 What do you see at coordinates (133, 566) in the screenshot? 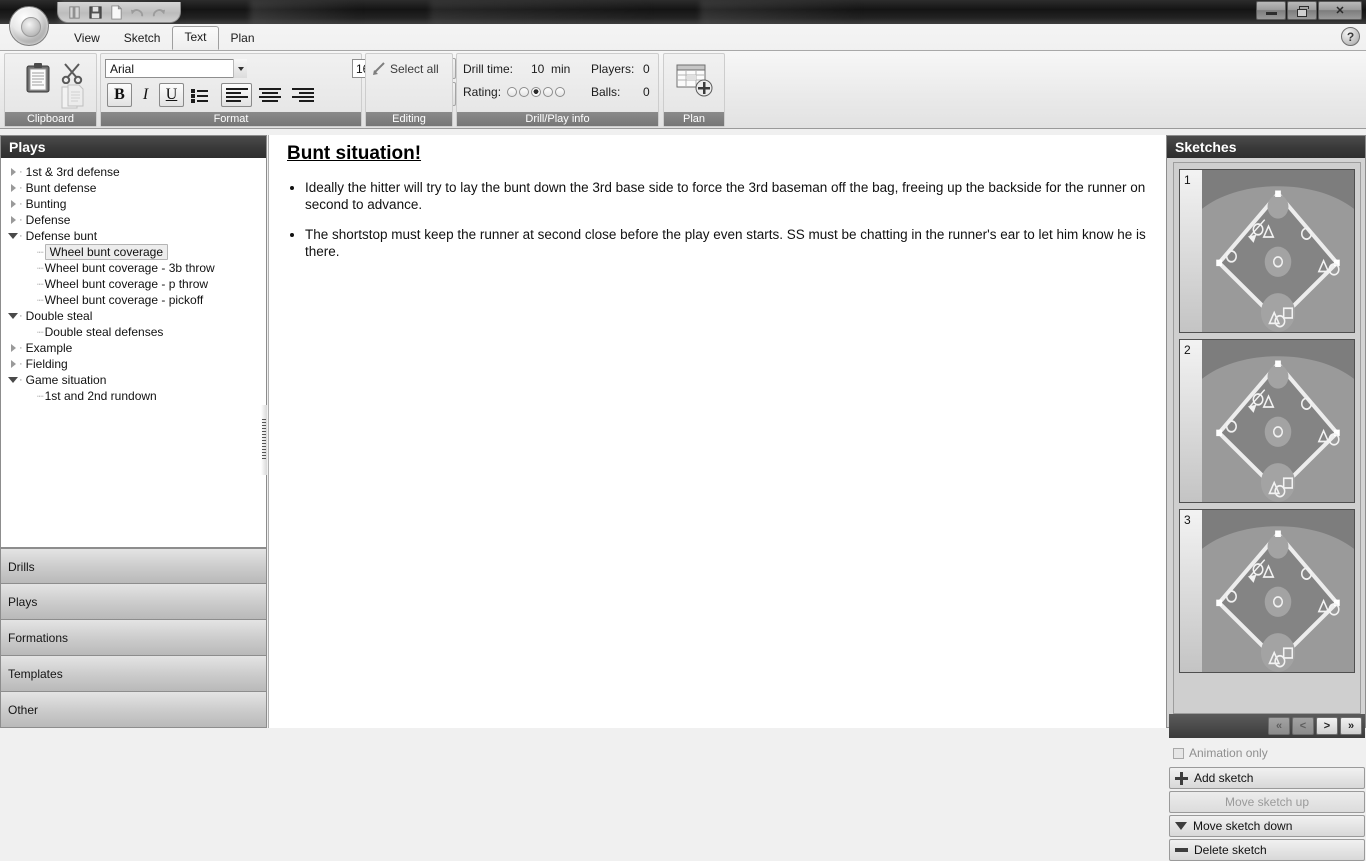
I see `category-tab-drills: Drills` at bounding box center [133, 566].